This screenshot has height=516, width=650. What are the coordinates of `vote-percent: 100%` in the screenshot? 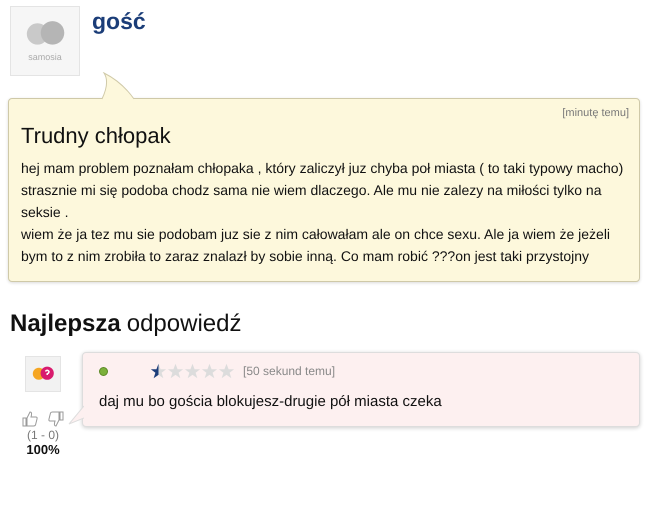 It's located at (43, 449).